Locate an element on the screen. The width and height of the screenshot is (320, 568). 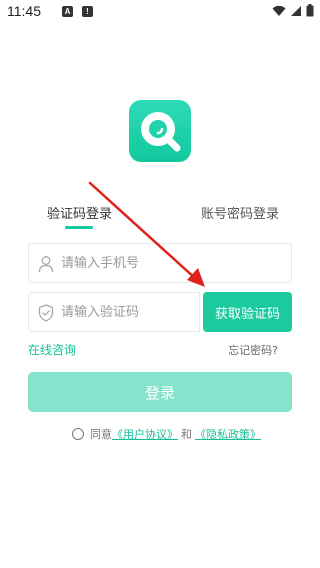
status-bar: 11:45 A ! is located at coordinates (160, 12).